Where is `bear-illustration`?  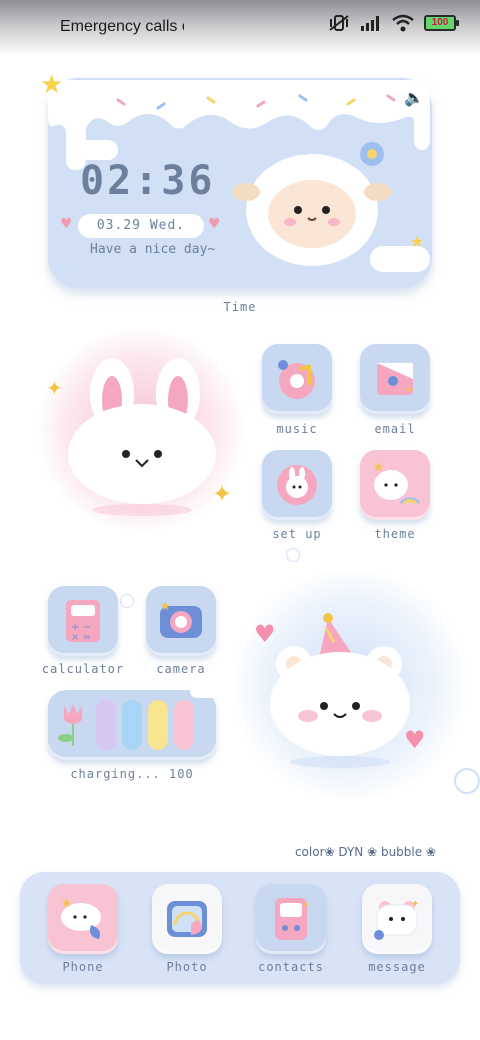 bear-illustration is located at coordinates (342, 692).